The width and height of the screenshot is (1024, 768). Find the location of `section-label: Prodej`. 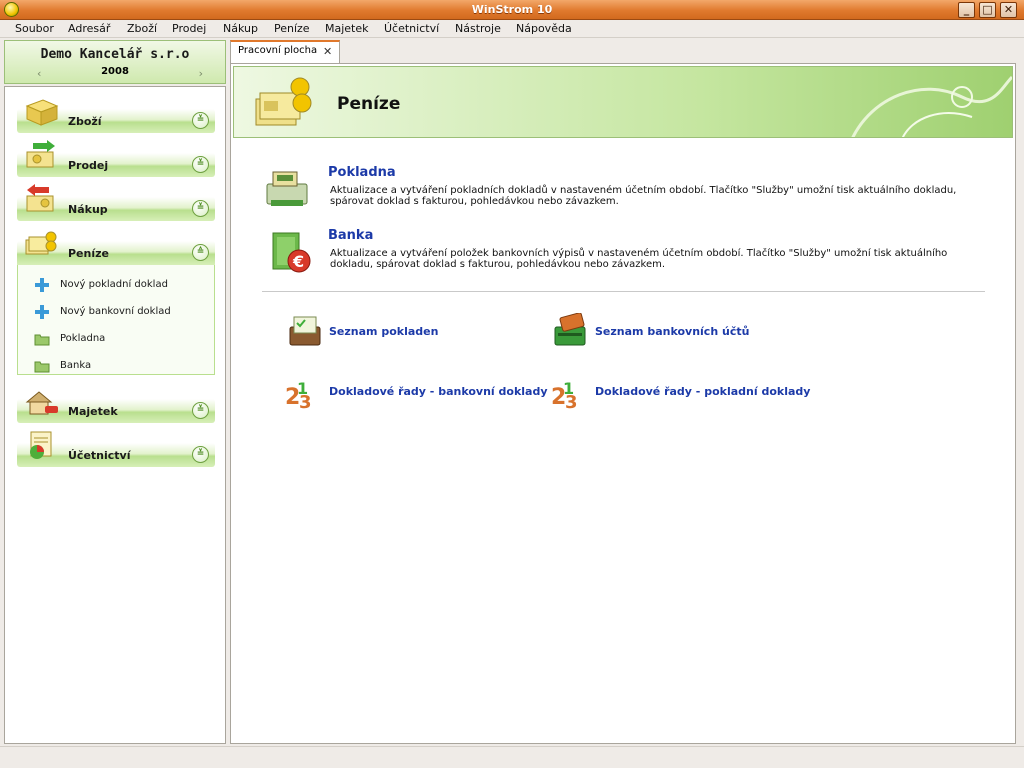

section-label: Prodej is located at coordinates (88, 165).